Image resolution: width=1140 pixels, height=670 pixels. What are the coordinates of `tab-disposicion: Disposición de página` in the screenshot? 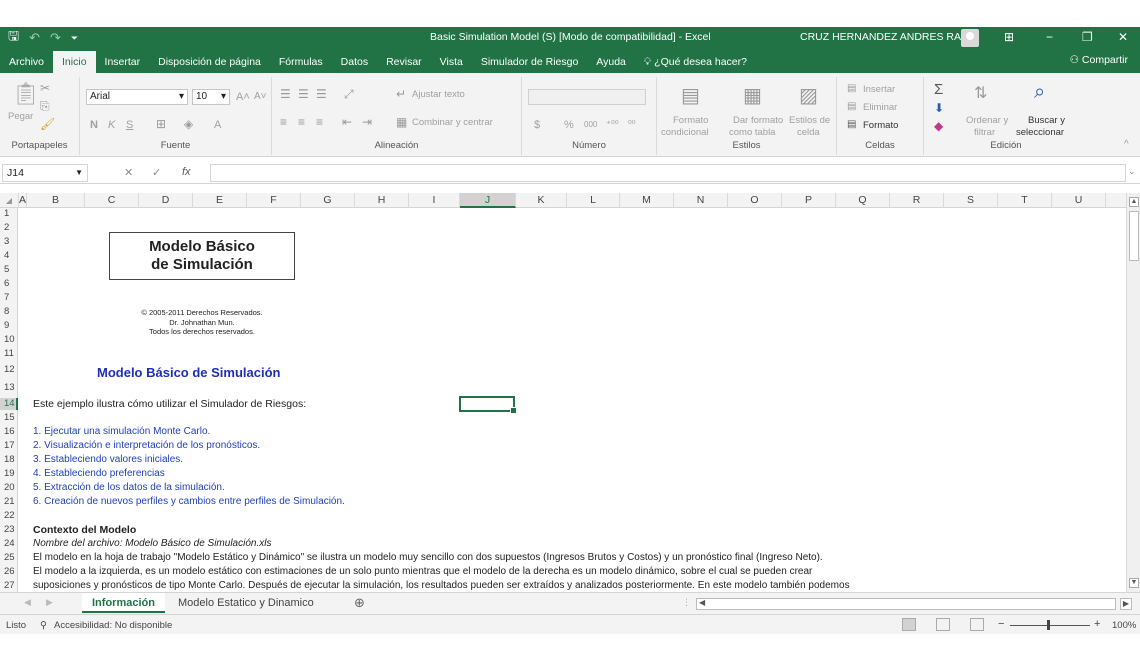 It's located at (209, 62).